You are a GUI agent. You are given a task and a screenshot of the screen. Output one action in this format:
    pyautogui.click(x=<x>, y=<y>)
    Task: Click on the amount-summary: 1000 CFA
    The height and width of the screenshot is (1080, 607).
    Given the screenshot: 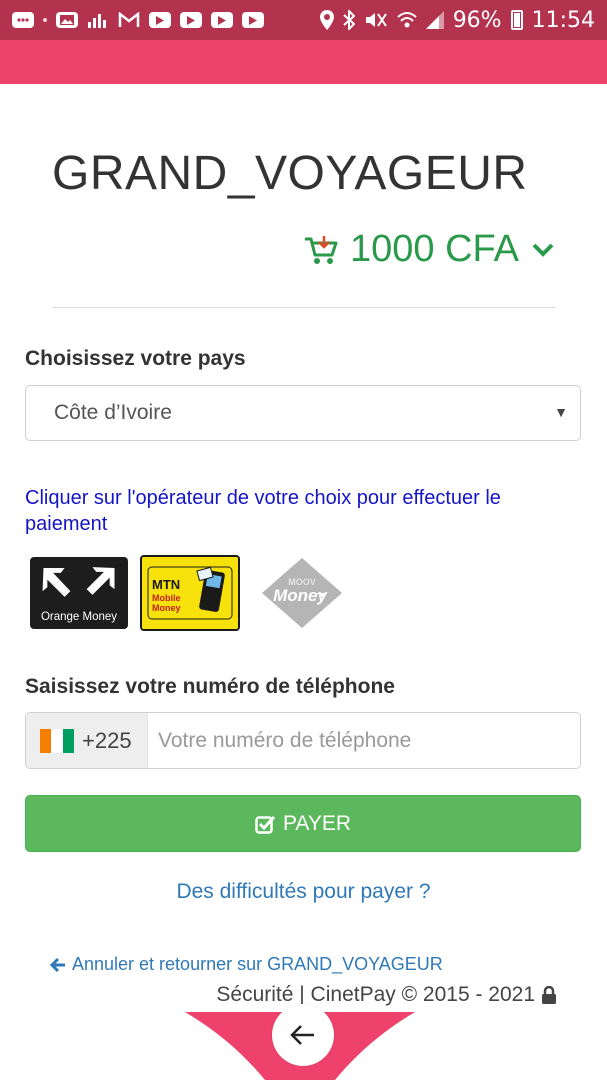 What is the action you would take?
    pyautogui.click(x=429, y=249)
    